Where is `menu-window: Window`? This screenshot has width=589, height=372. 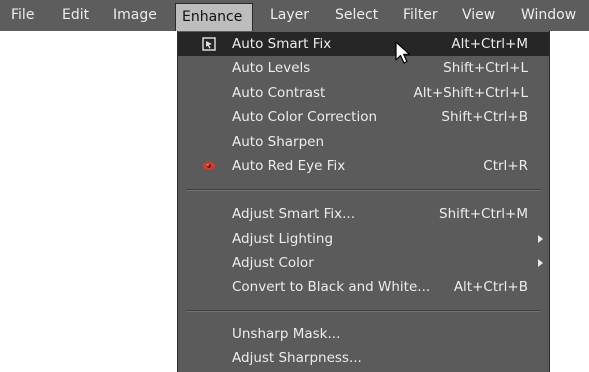
menu-window: Window is located at coordinates (548, 15).